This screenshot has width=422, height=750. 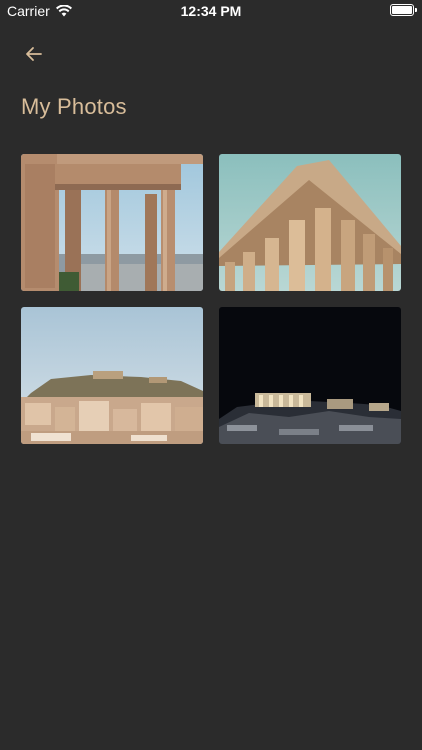 I want to click on arrow-left-icon, so click(x=34, y=54).